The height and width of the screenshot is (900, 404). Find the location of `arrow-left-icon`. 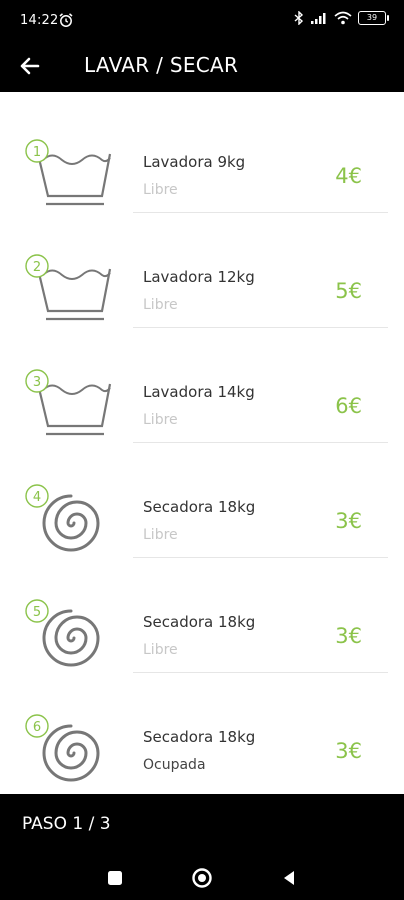

arrow-left-icon is located at coordinates (30, 66).